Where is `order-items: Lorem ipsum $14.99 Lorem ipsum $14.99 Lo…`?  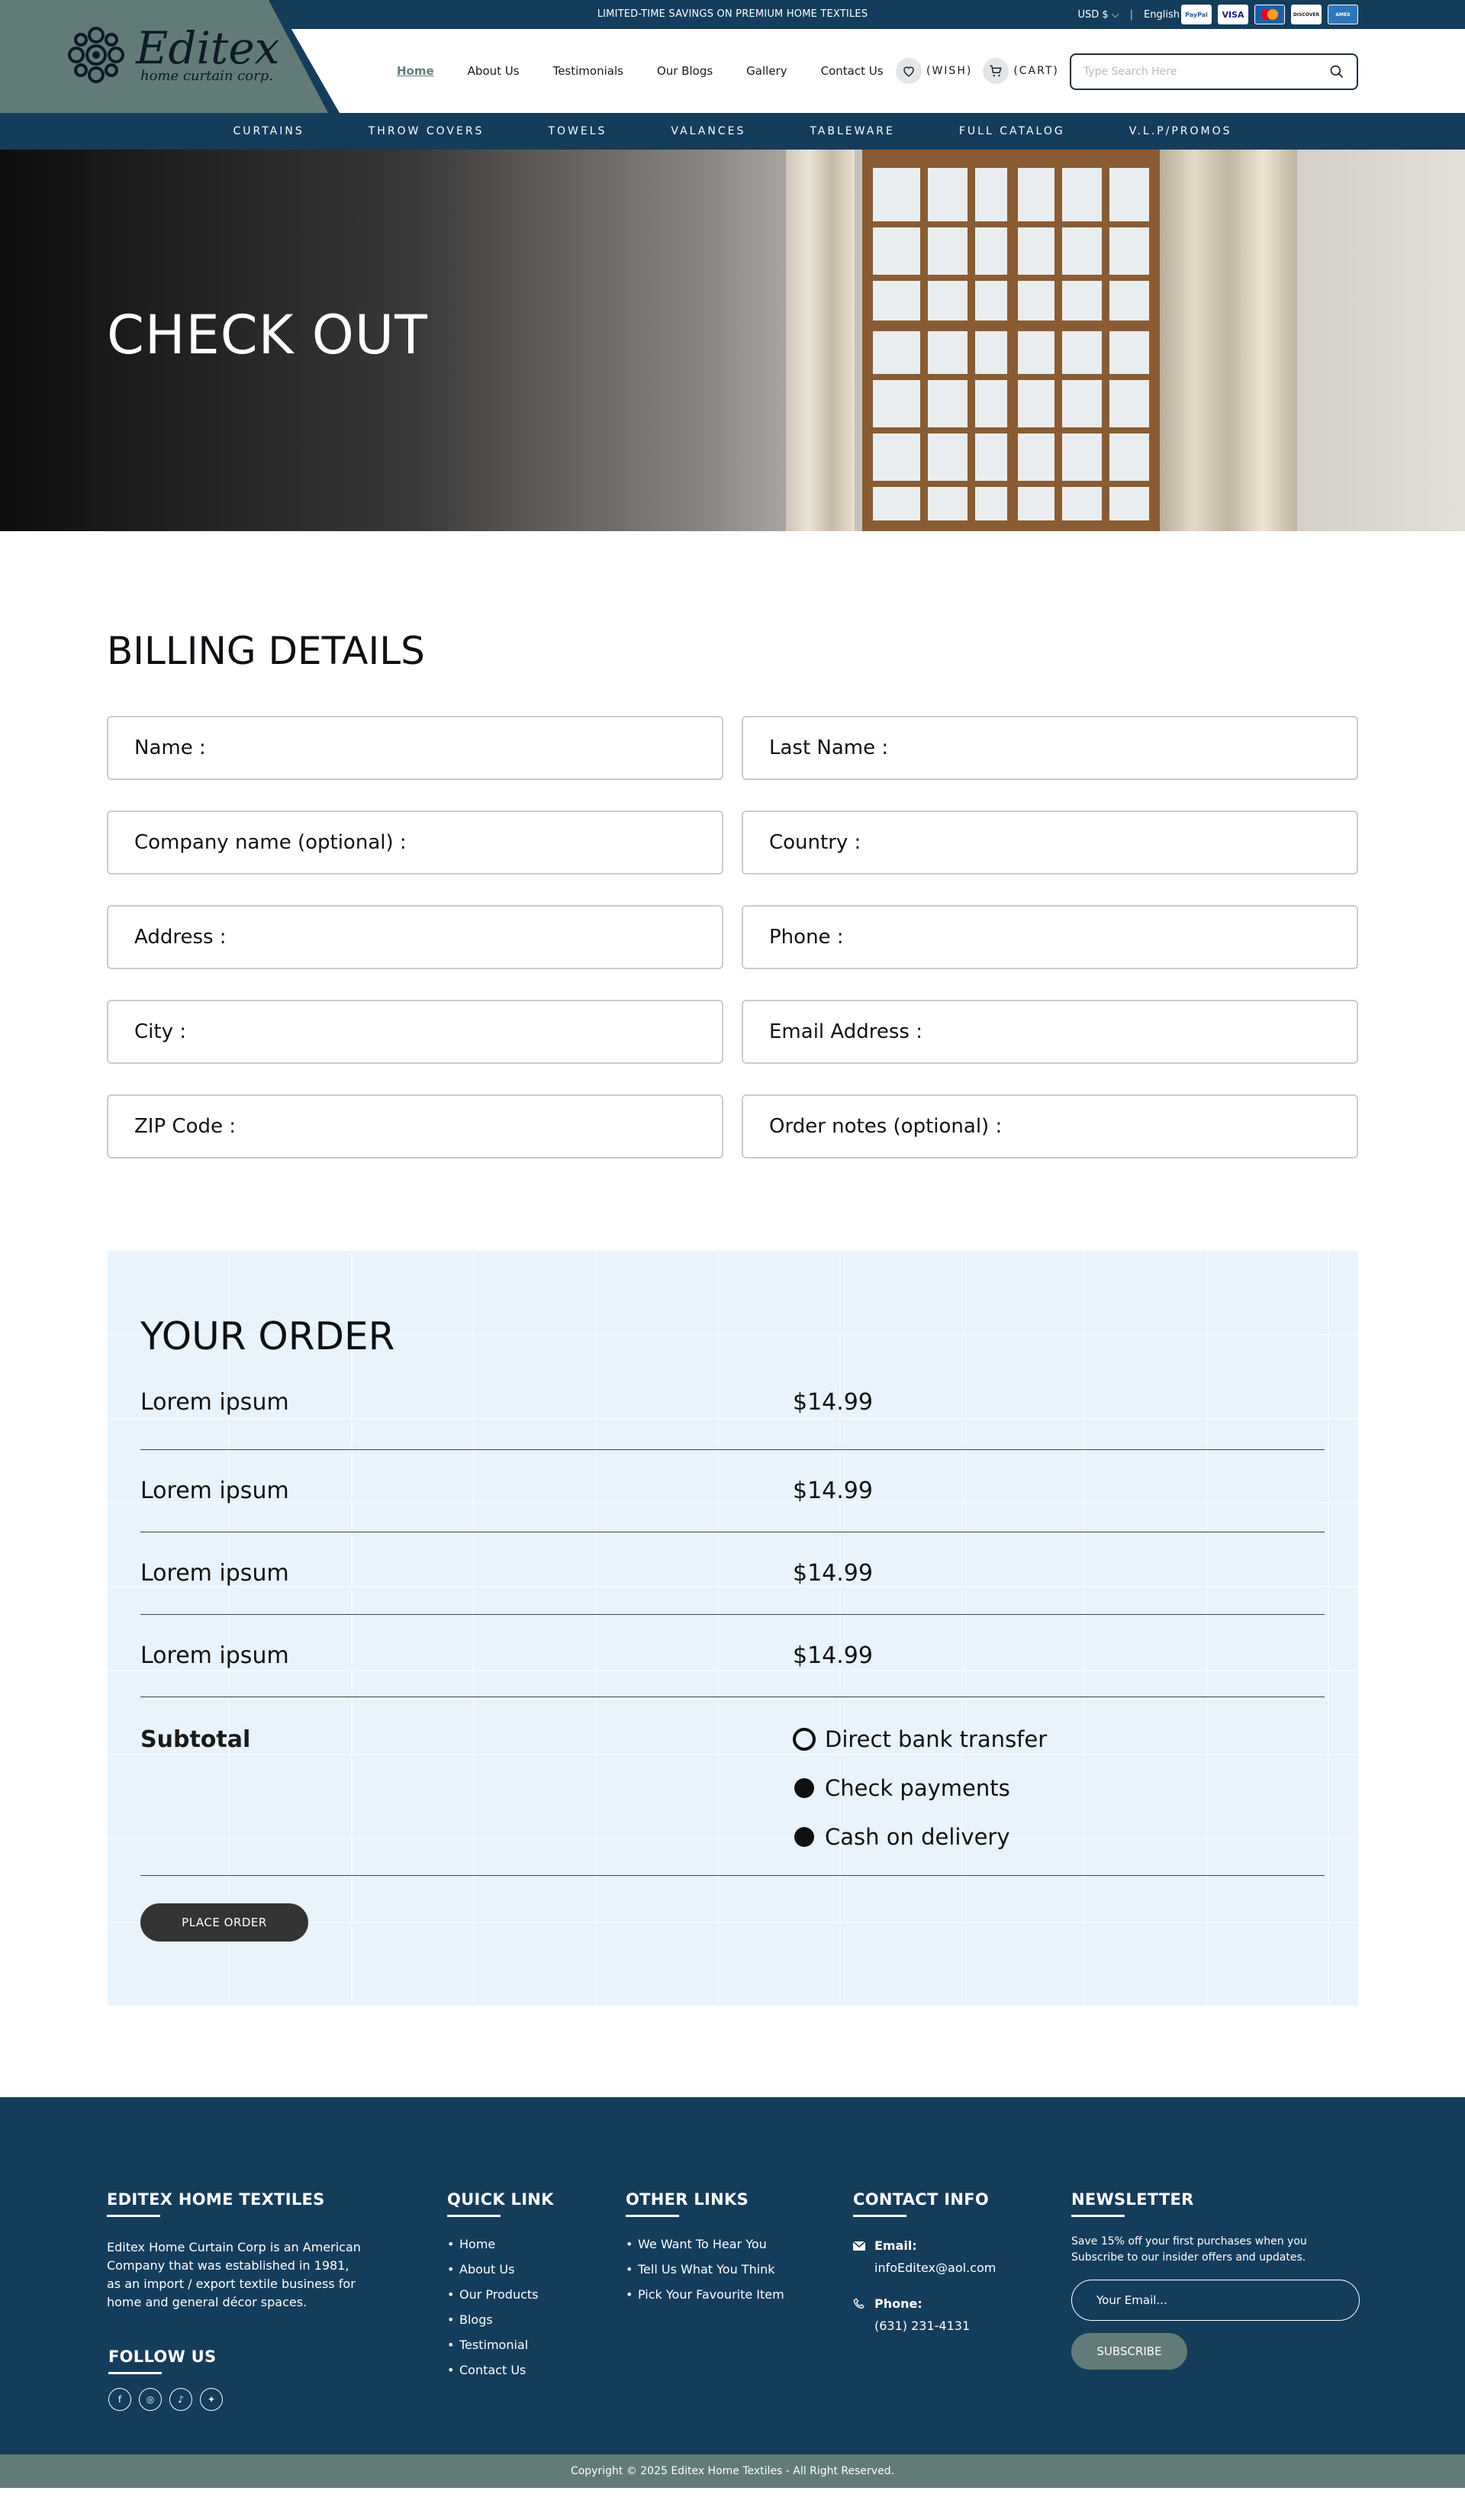
order-items: Lorem ipsum $14.99 Lorem ipsum $14.99 Lo… is located at coordinates (732, 1543).